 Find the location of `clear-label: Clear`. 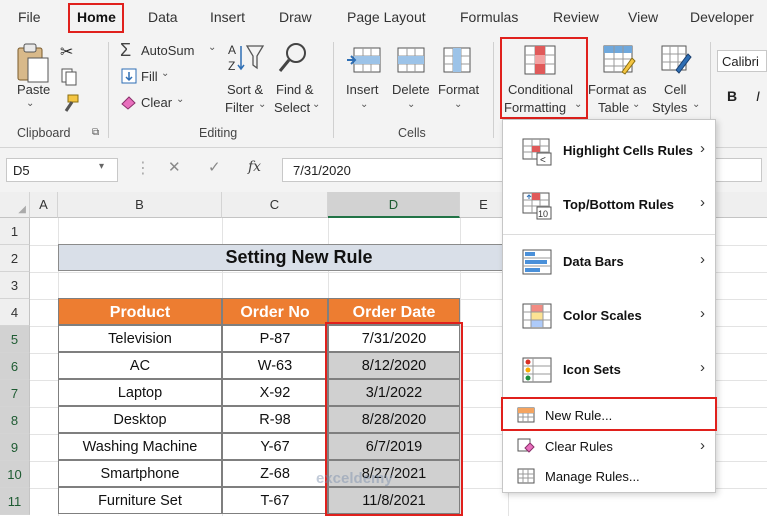

clear-label: Clear is located at coordinates (156, 102).